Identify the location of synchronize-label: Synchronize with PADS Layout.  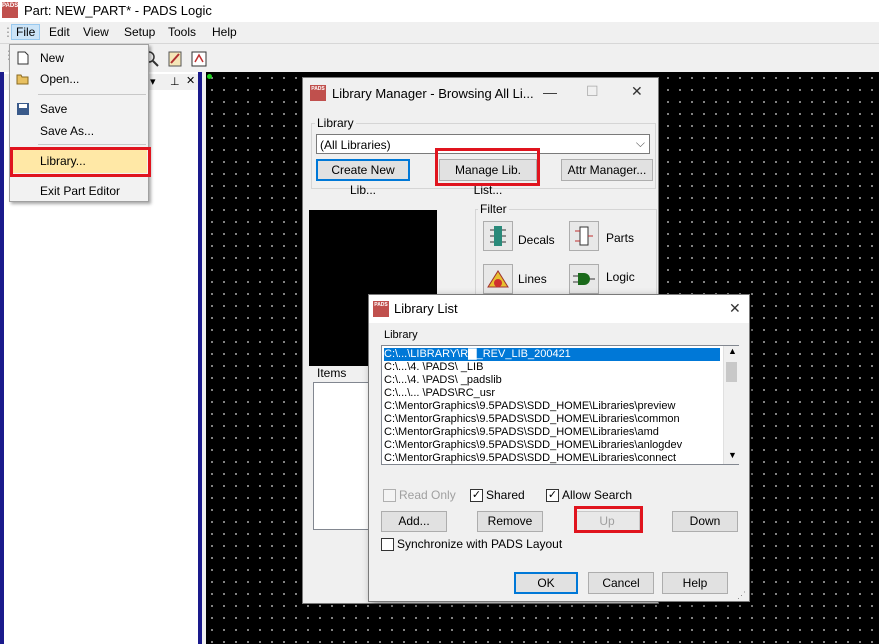
(480, 544).